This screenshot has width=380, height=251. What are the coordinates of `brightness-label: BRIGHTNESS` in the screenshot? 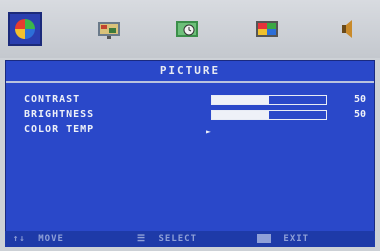 It's located at (59, 115).